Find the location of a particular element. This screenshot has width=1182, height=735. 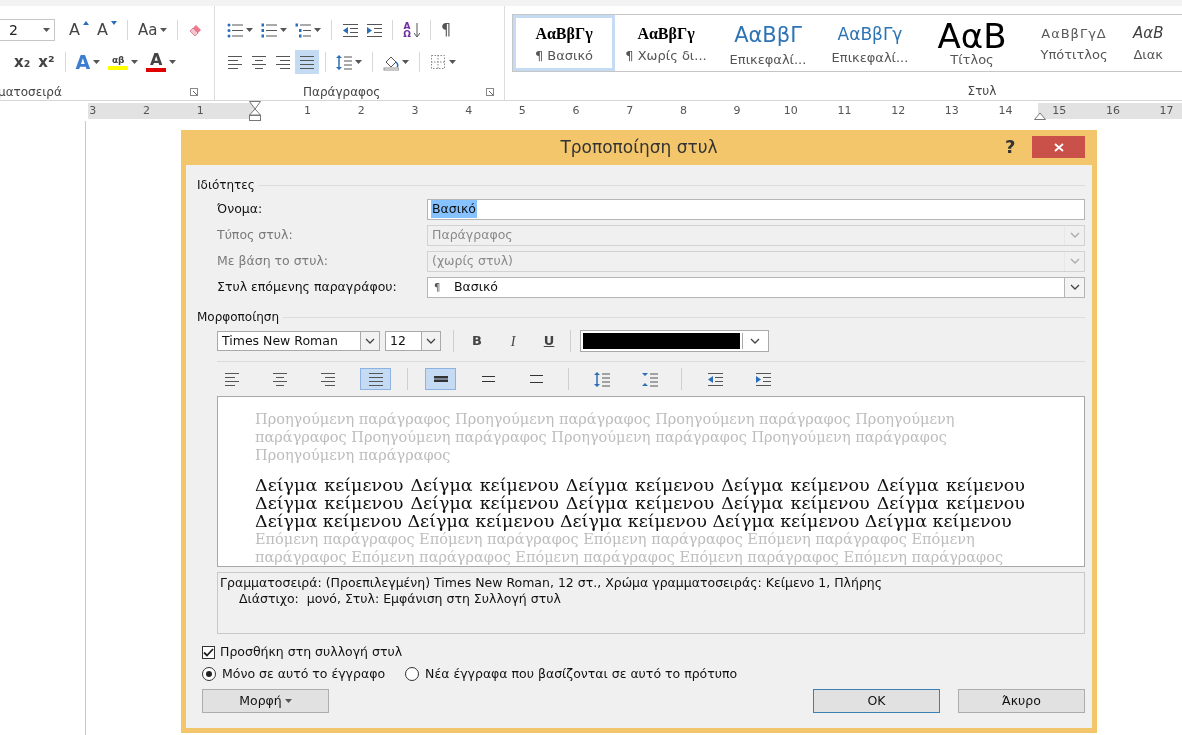

ruler-number: 9 is located at coordinates (737, 111).